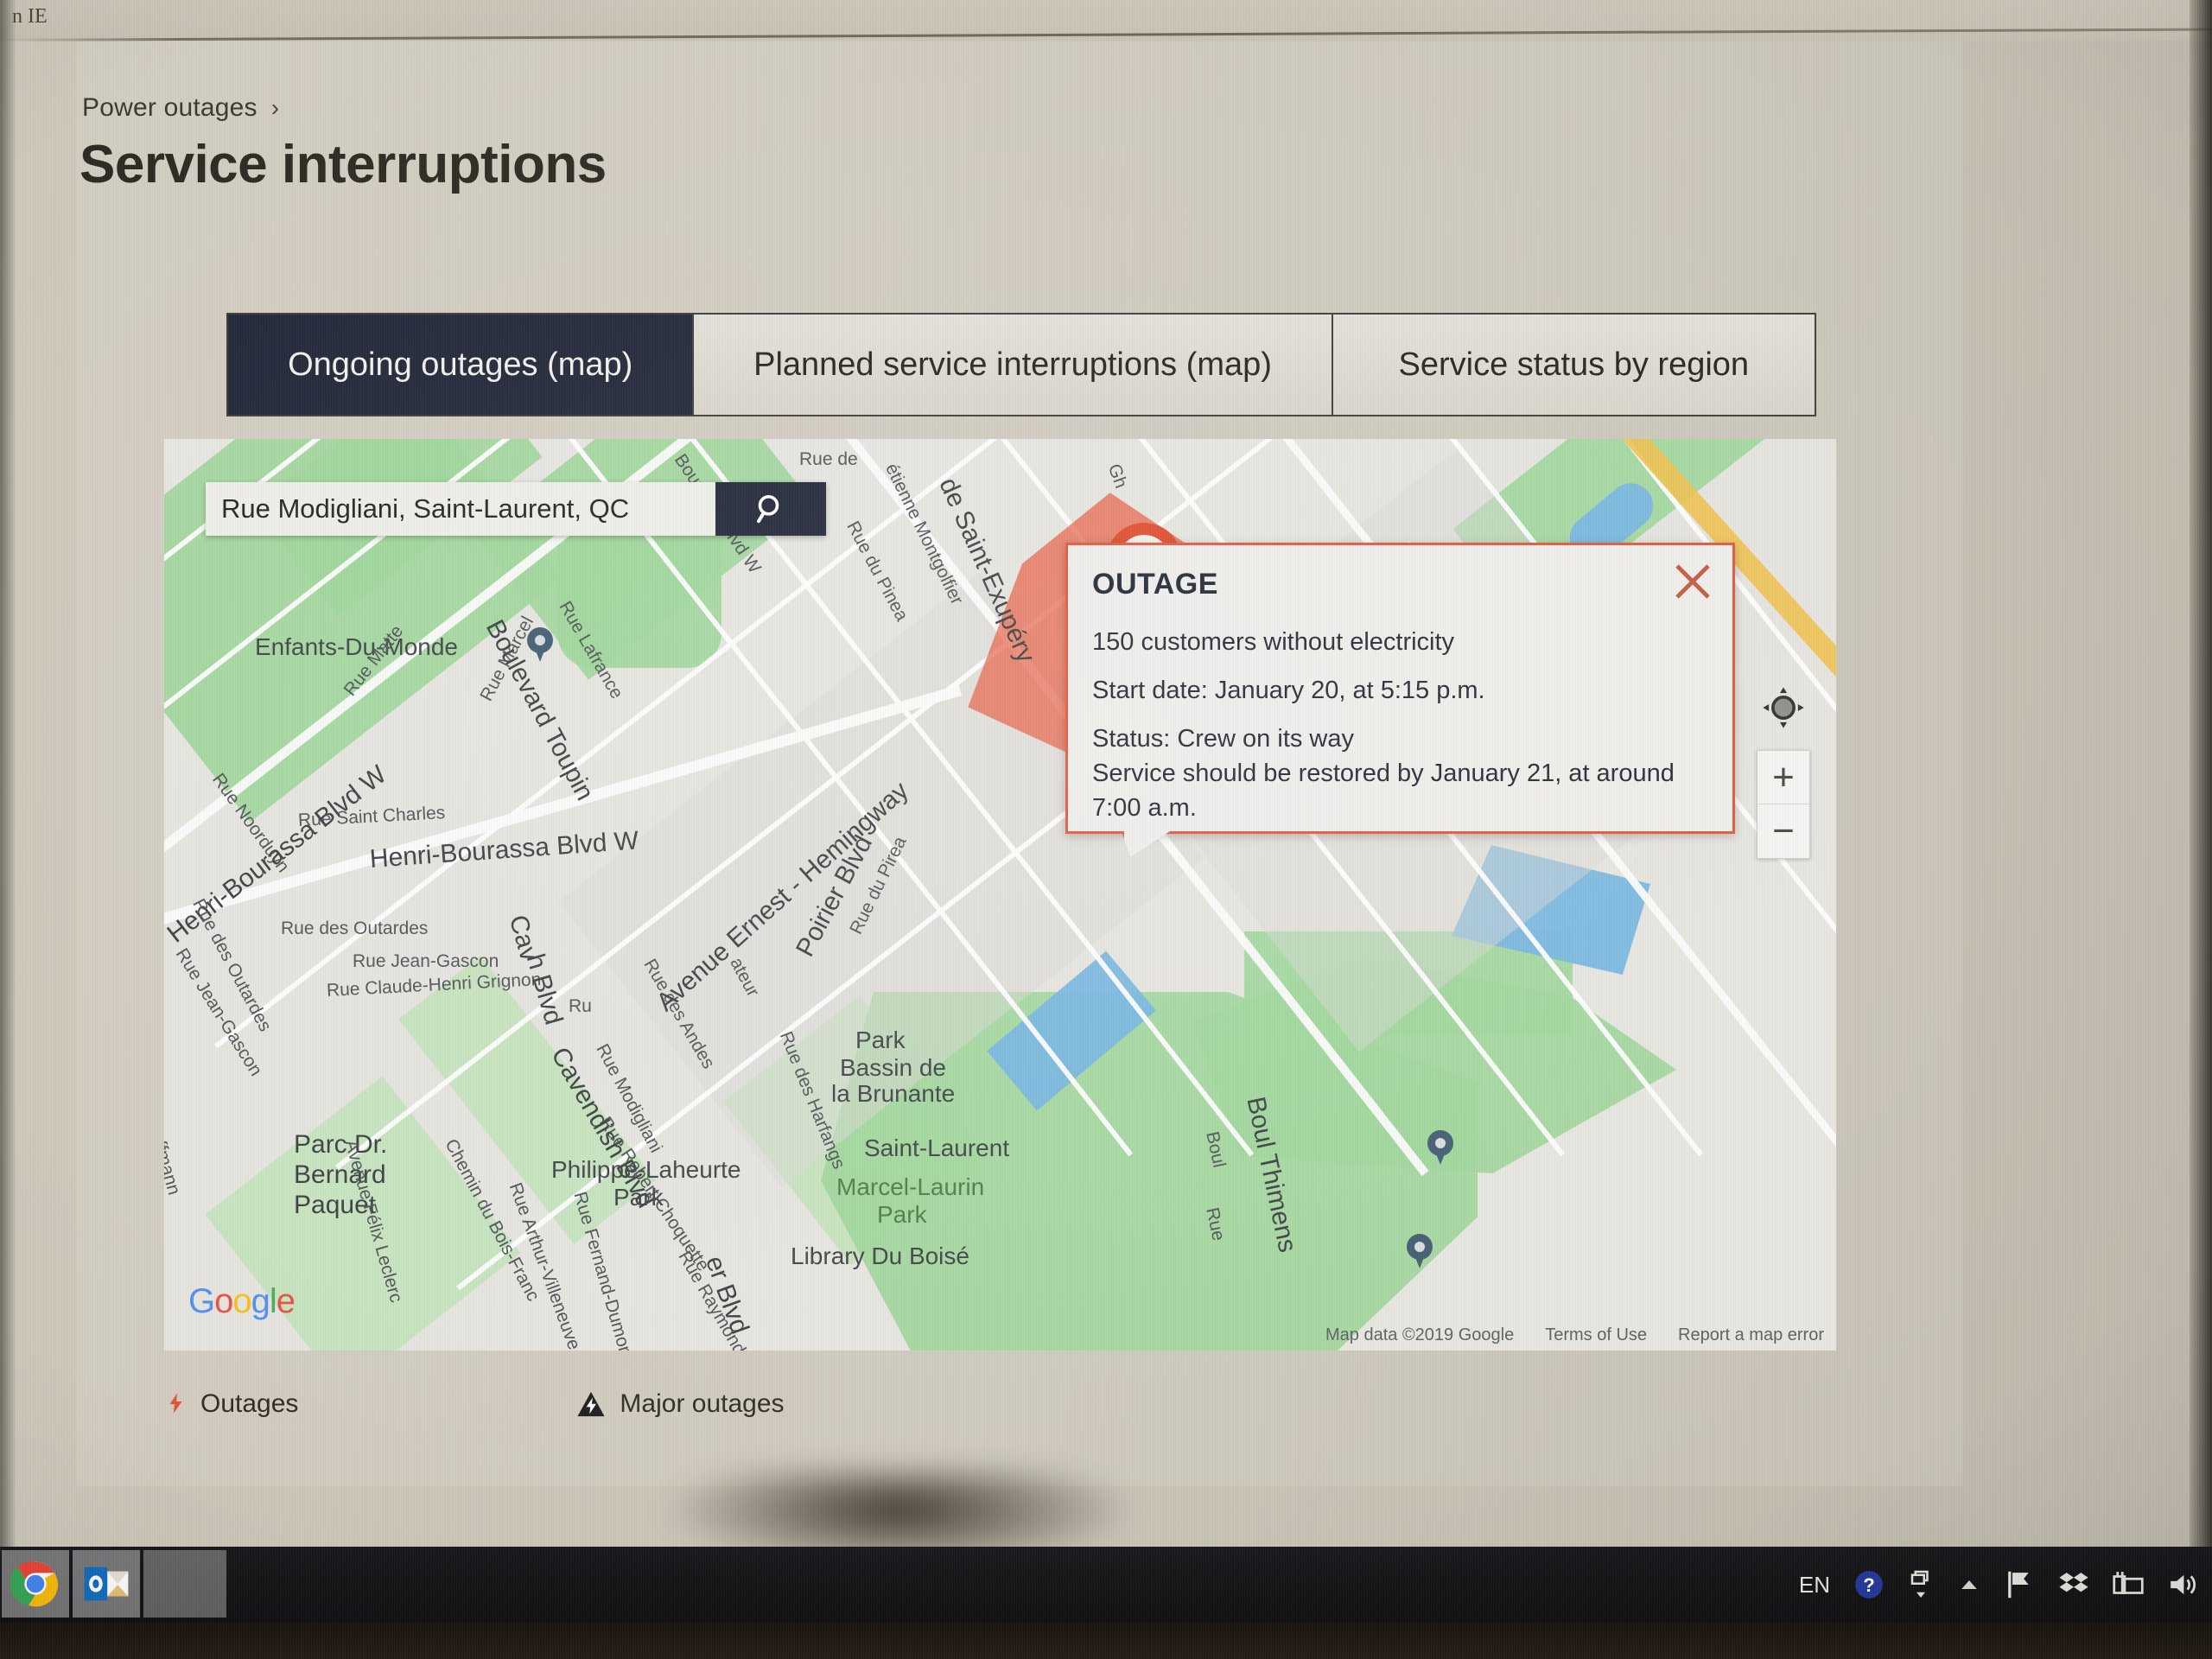  I want to click on map-label: Library Du Boisé, so click(880, 1256).